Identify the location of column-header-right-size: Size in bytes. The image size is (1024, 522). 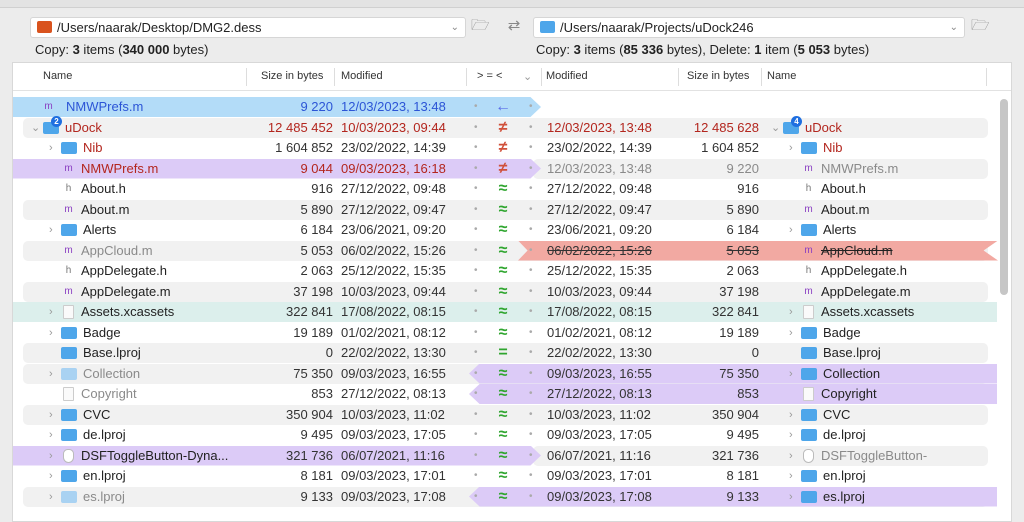
(718, 76).